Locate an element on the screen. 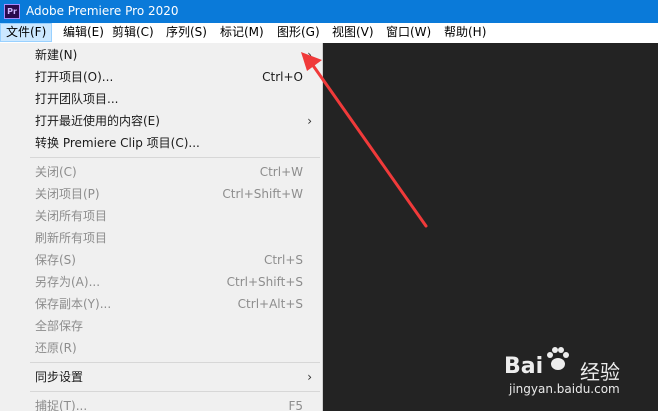 The width and height of the screenshot is (658, 411). menu-item-label: 同步设置 is located at coordinates (59, 377).